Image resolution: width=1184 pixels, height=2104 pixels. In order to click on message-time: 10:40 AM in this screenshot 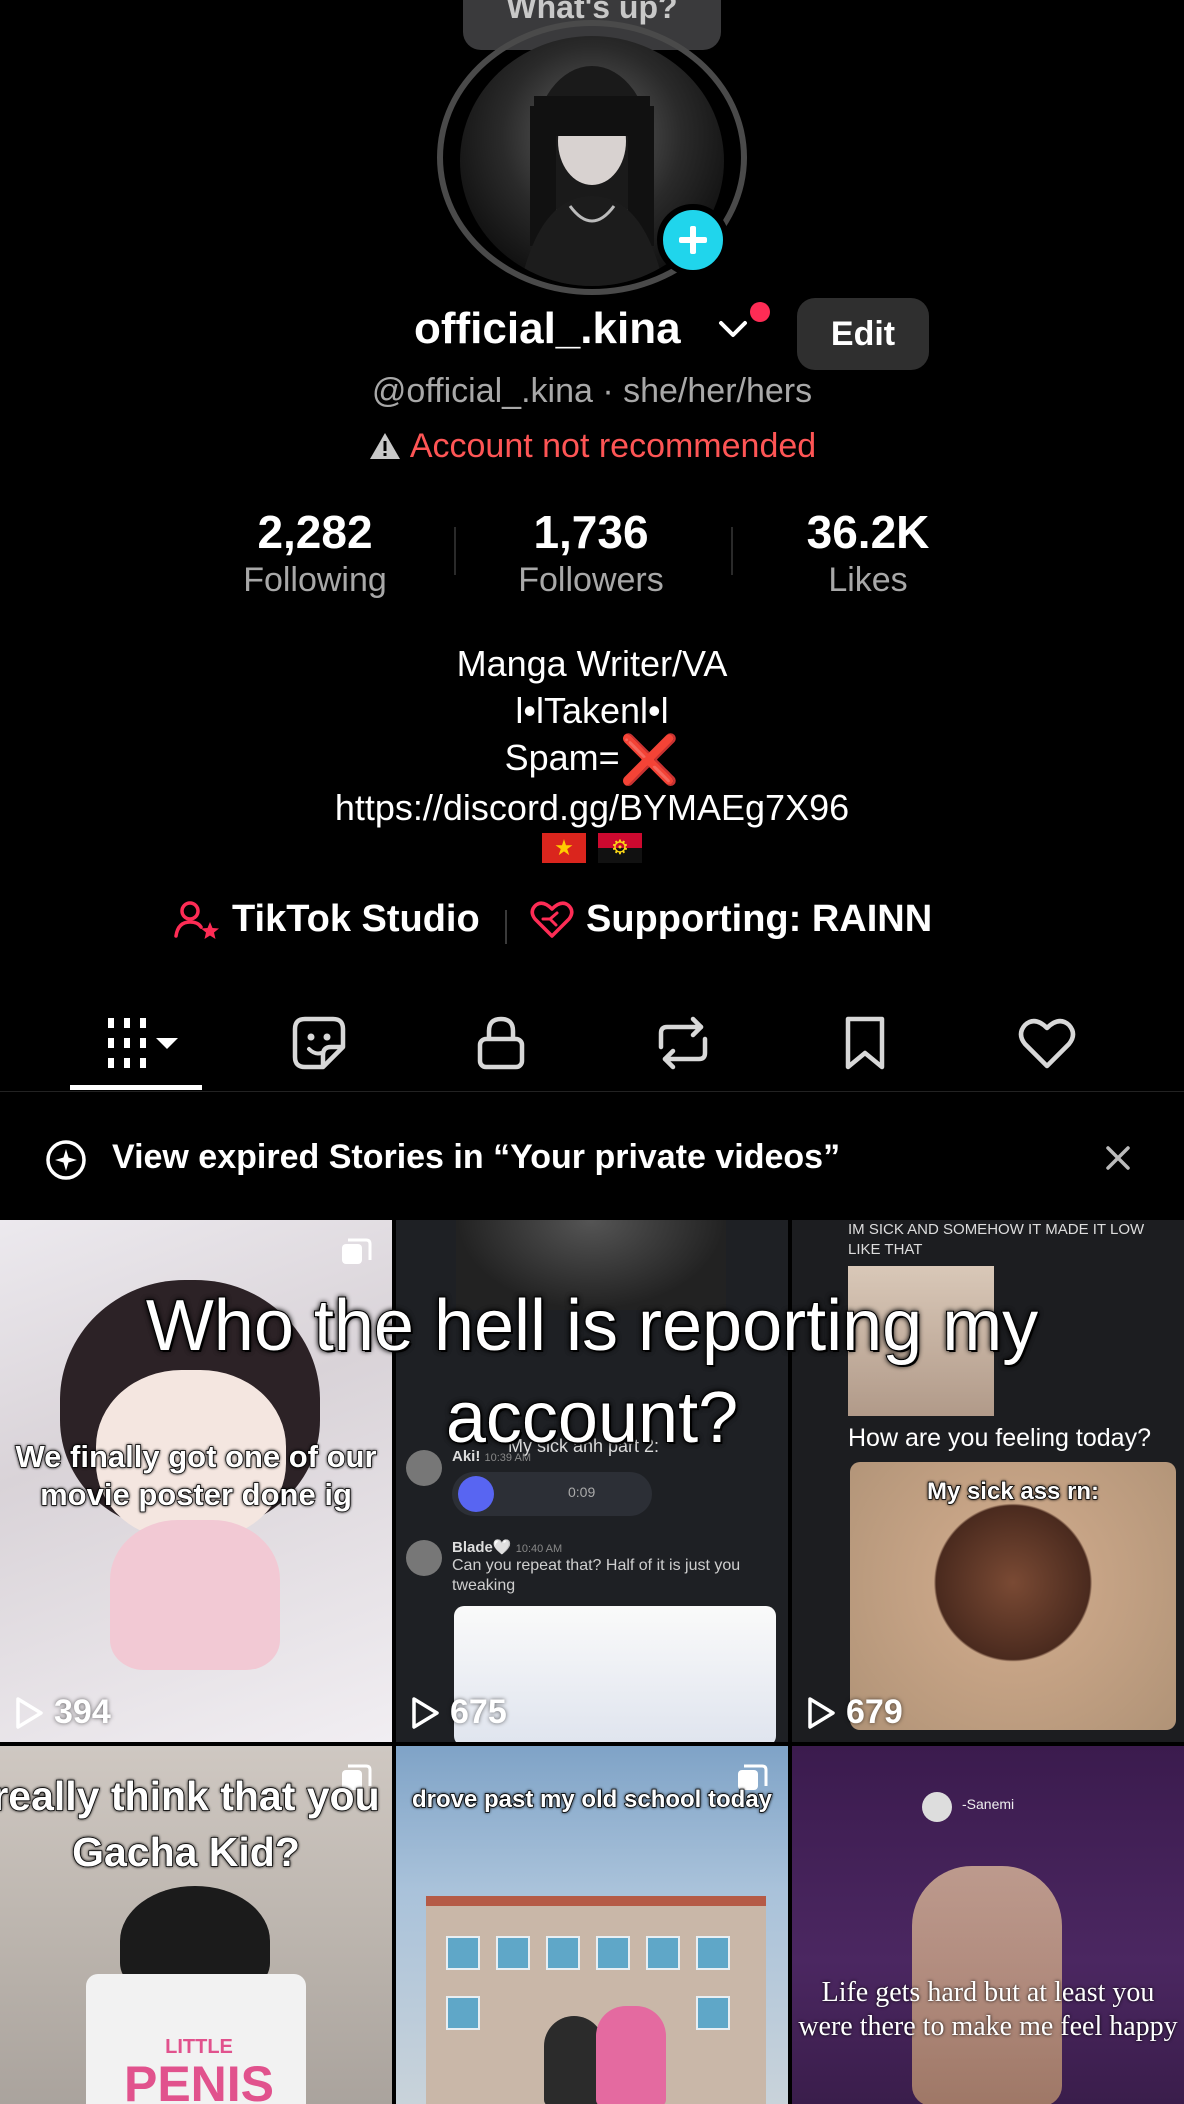, I will do `click(539, 1549)`.